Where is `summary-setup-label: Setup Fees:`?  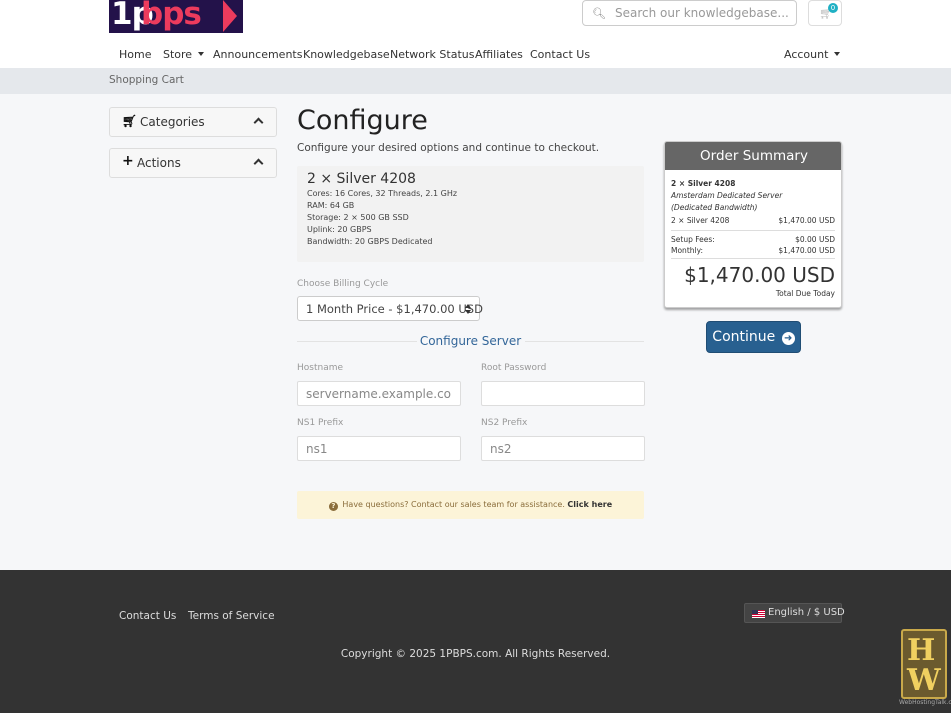 summary-setup-label: Setup Fees: is located at coordinates (693, 239).